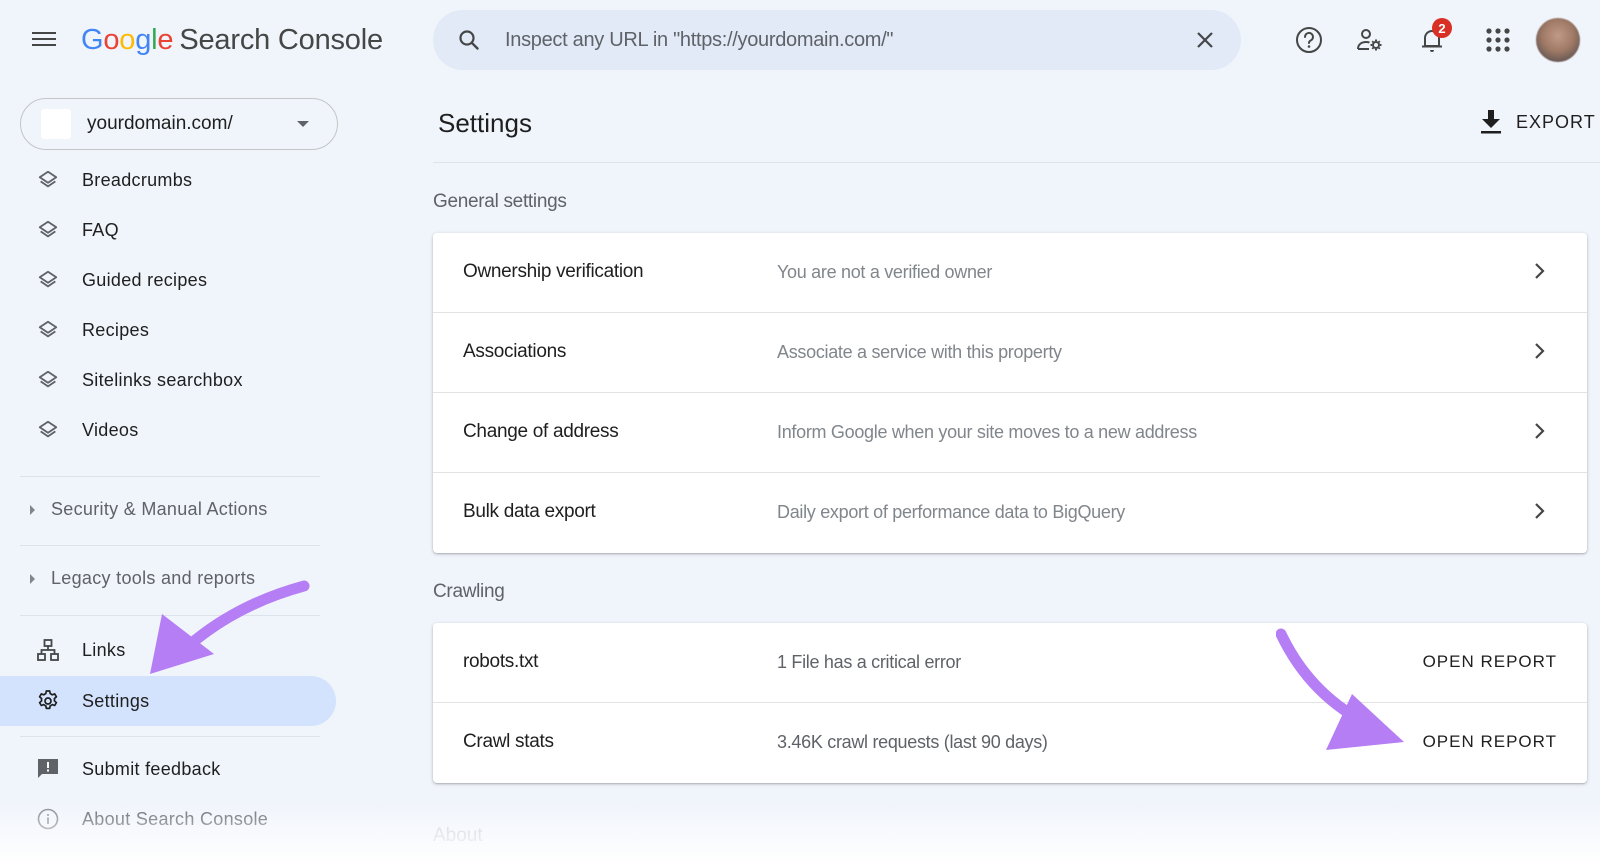 The height and width of the screenshot is (861, 1600). I want to click on hamburger-icon, so click(44, 33).